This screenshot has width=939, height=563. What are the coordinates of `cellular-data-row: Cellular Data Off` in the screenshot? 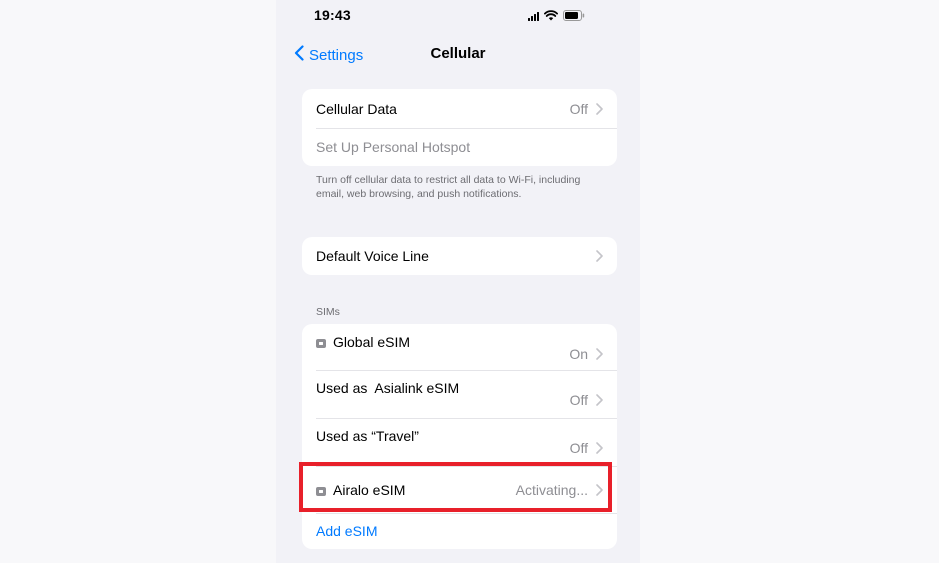 It's located at (459, 108).